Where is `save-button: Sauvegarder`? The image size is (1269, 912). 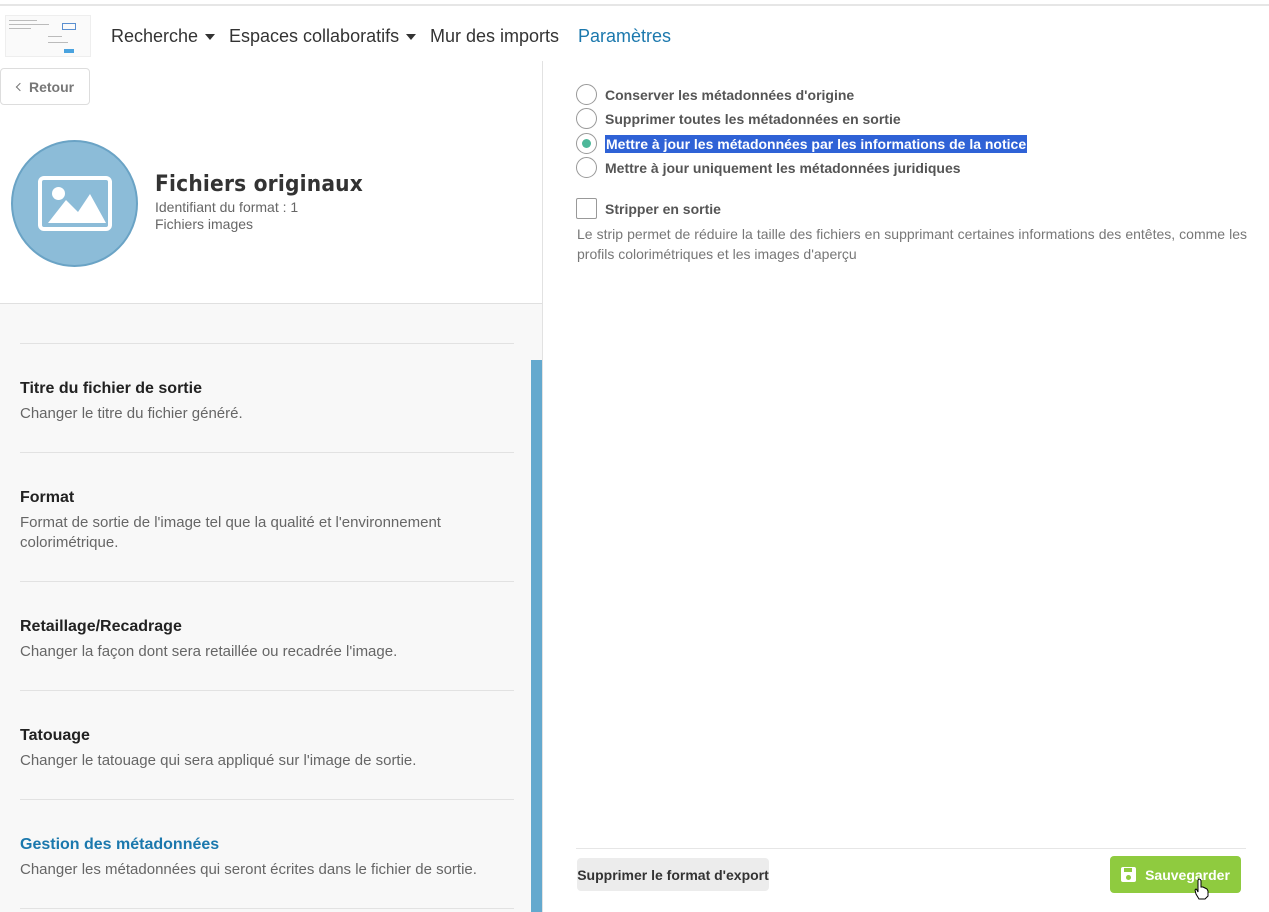 save-button: Sauvegarder is located at coordinates (1175, 874).